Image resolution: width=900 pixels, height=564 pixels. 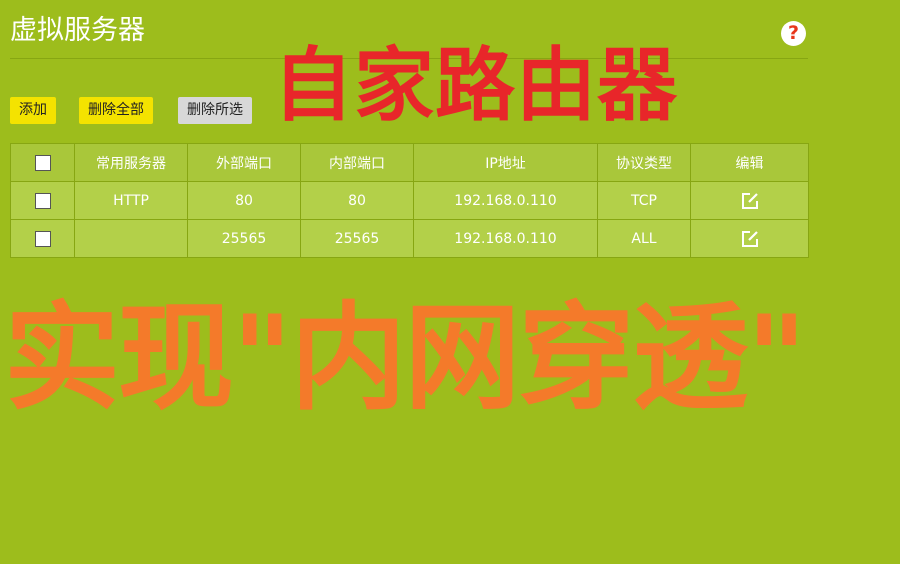 I want to click on cell-internal-port: 80, so click(x=357, y=200).